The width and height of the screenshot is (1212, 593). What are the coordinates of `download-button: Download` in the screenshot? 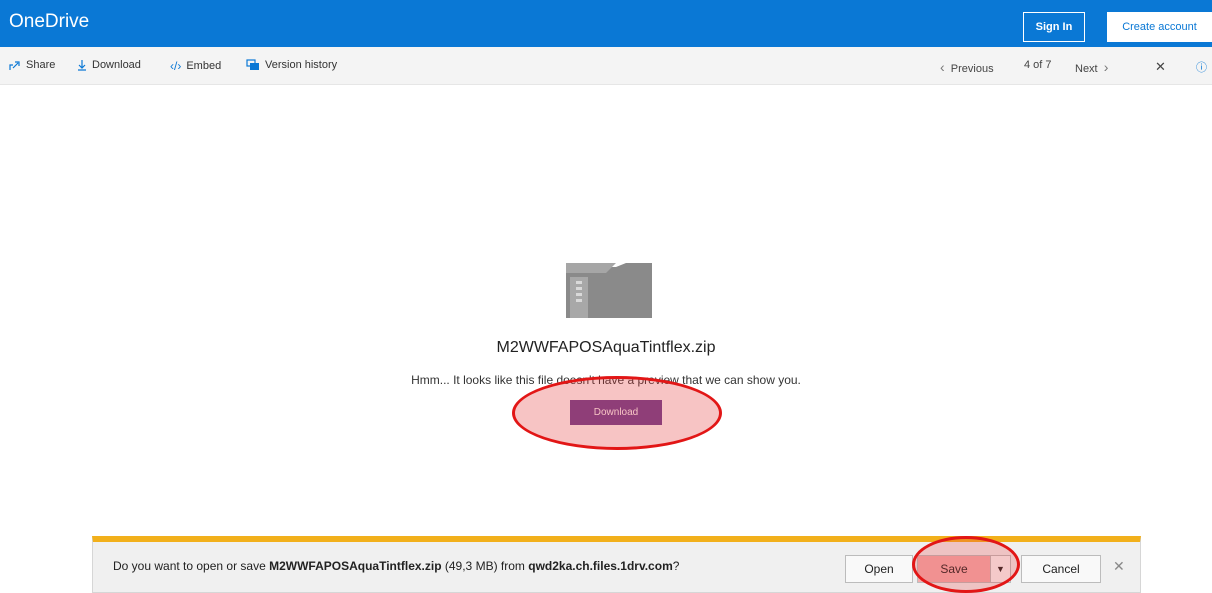 It's located at (616, 412).